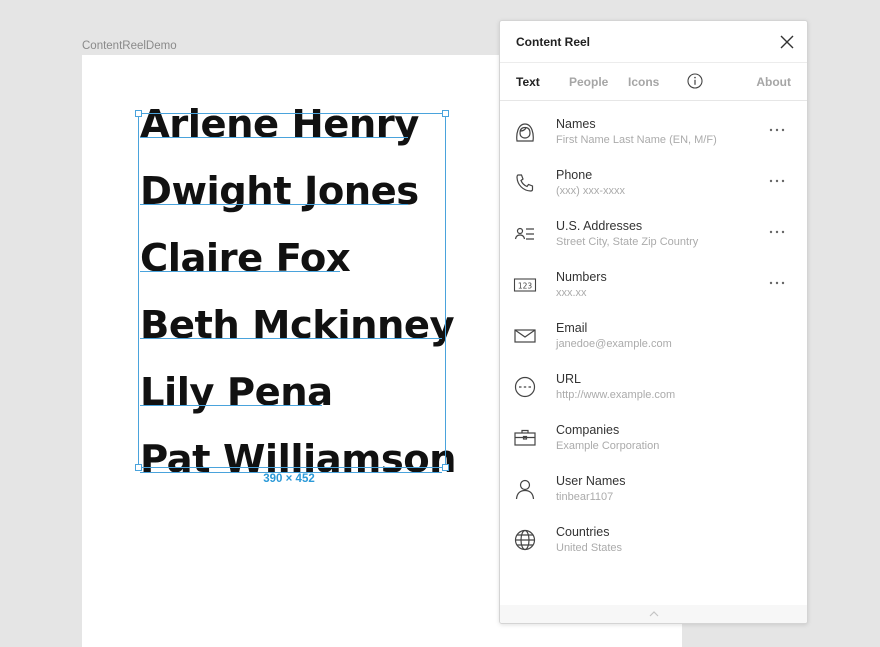 Image resolution: width=880 pixels, height=647 pixels. I want to click on name-line: Claire Fox, so click(305, 267).